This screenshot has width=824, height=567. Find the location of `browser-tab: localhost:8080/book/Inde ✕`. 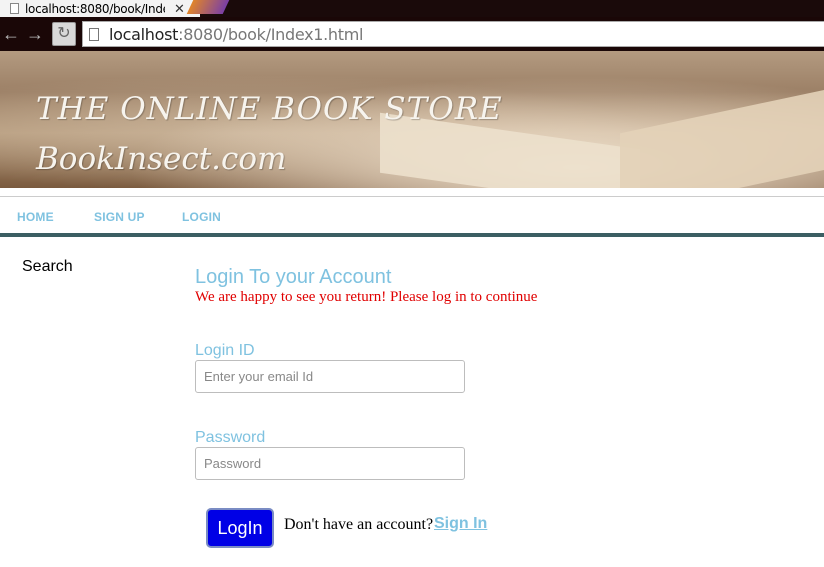

browser-tab: localhost:8080/book/Inde ✕ is located at coordinates (100, 8).